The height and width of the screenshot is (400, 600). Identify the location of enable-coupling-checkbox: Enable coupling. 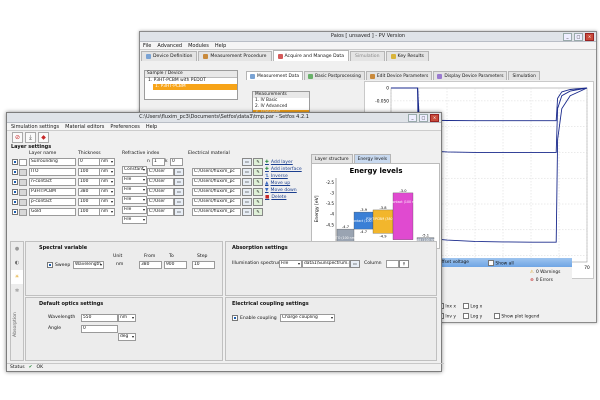
(254, 318).